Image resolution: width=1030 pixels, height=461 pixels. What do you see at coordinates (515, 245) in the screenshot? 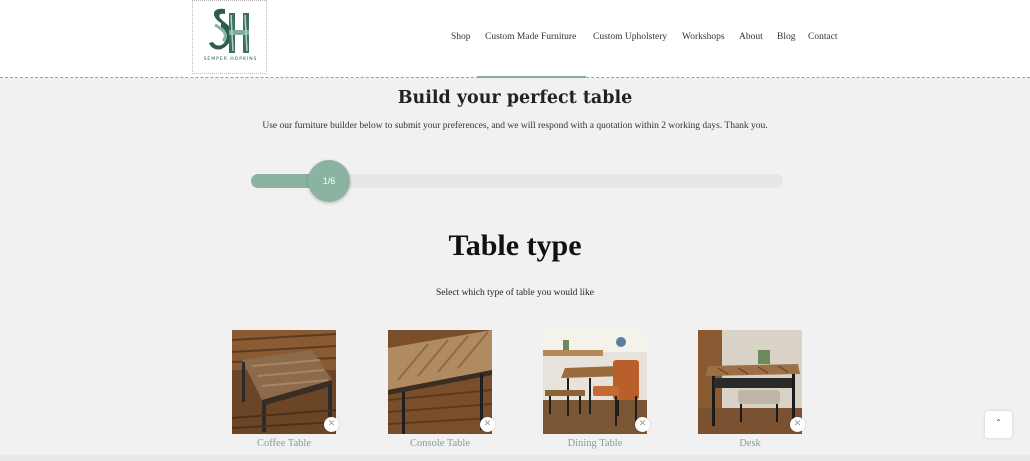
I see `step-title: Table type` at bounding box center [515, 245].